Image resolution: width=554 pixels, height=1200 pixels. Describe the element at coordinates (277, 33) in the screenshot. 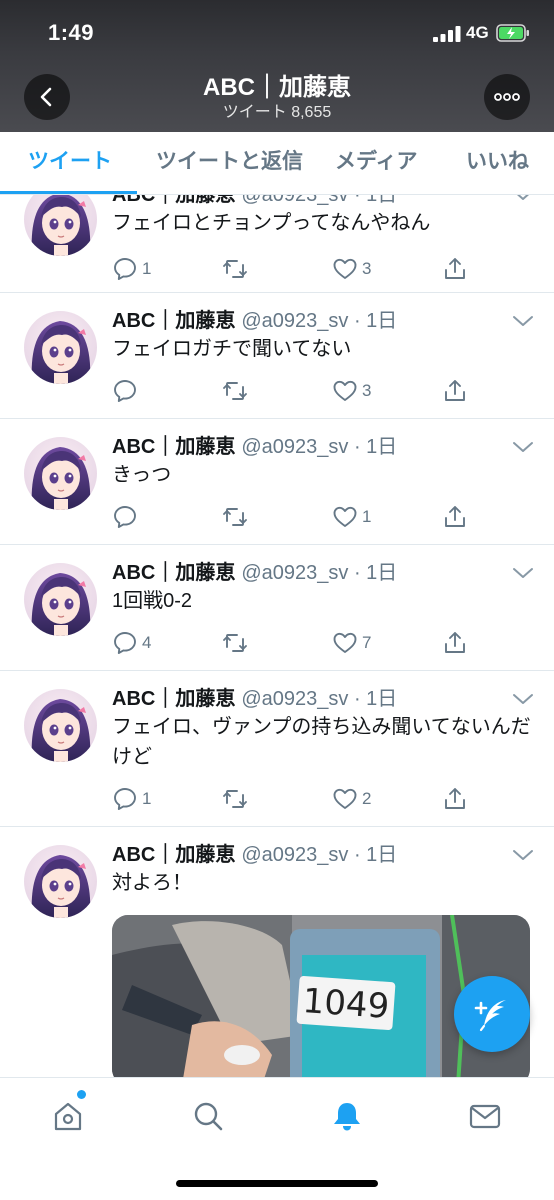

I see `status-bar: 1:49 4G` at that location.